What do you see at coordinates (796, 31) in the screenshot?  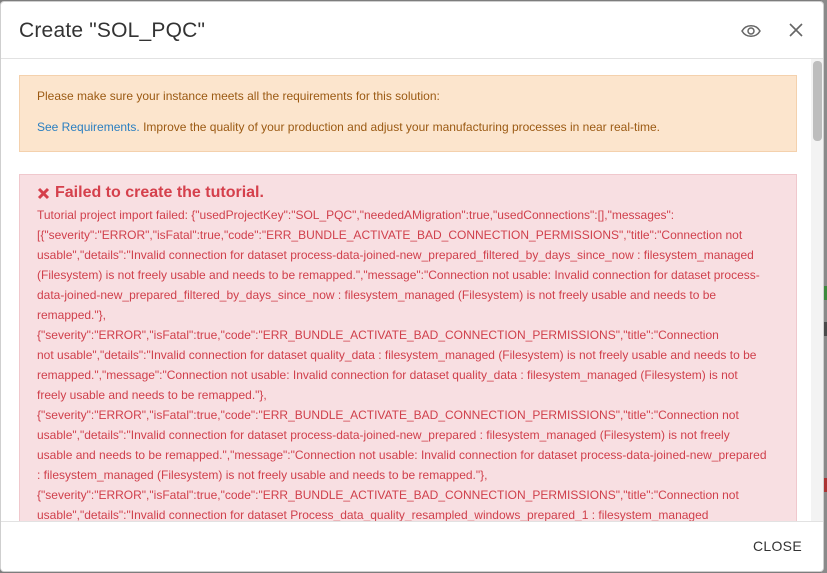 I see `close-icon` at bounding box center [796, 31].